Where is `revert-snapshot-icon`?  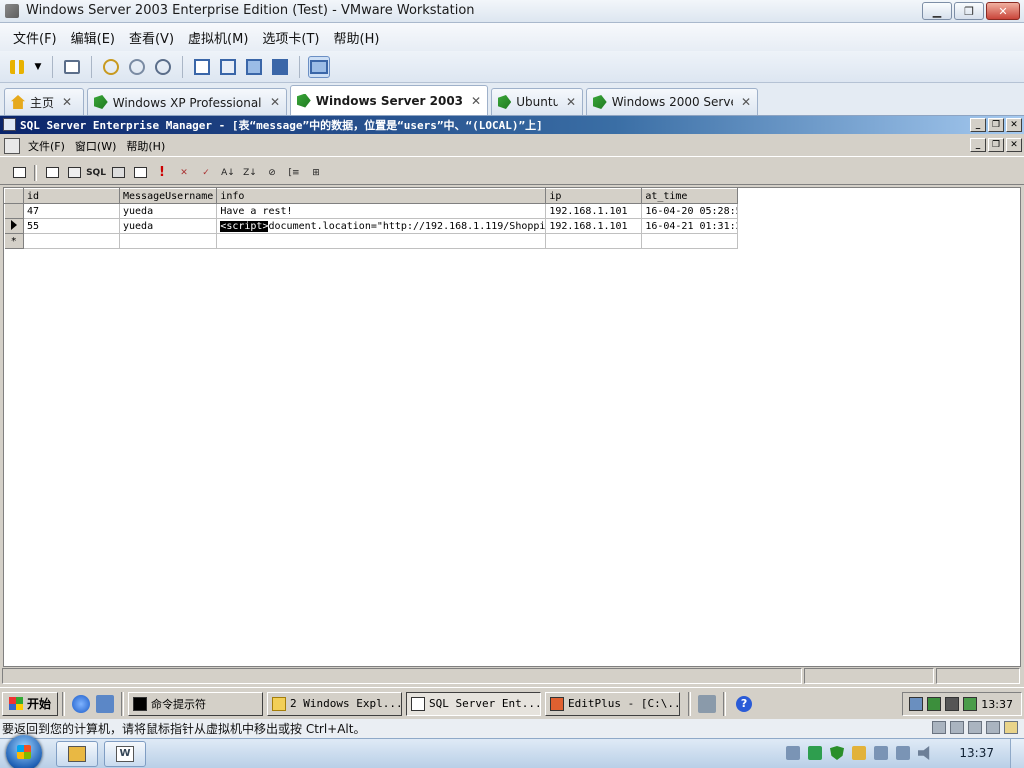 revert-snapshot-icon is located at coordinates (137, 67).